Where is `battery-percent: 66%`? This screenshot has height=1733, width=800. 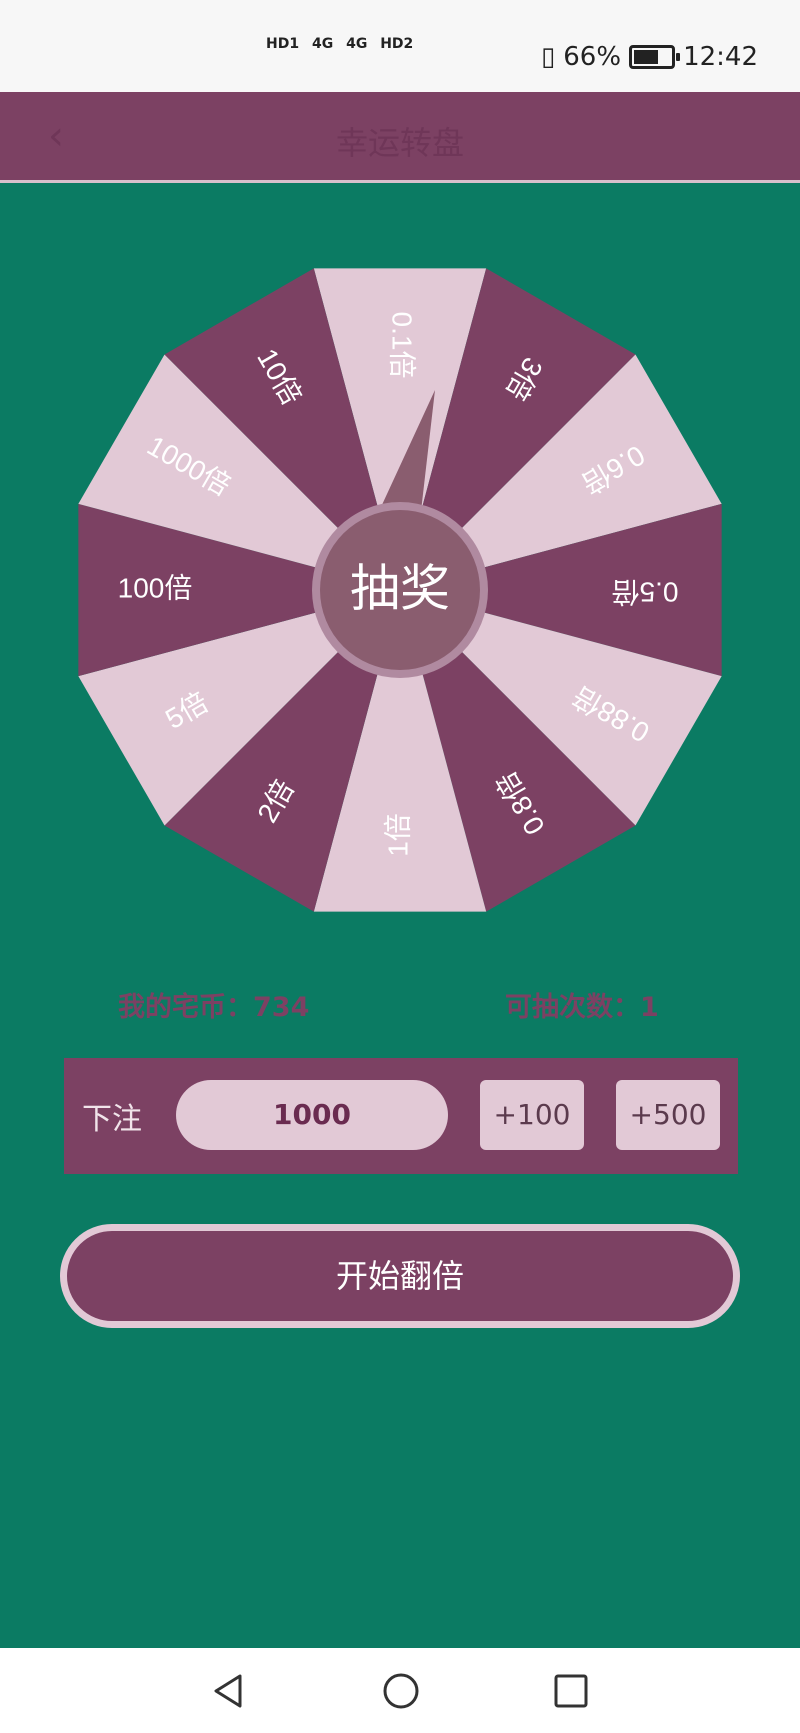 battery-percent: 66% is located at coordinates (592, 57).